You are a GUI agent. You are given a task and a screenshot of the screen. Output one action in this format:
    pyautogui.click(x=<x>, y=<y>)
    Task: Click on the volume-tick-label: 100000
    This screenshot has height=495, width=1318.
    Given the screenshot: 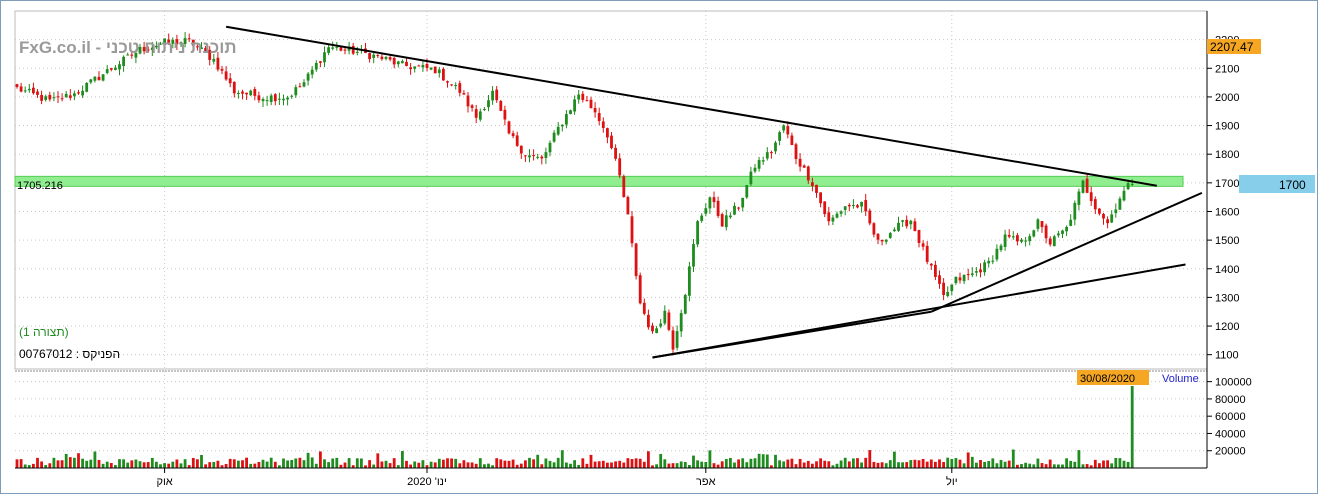 What is the action you would take?
    pyautogui.click(x=1233, y=383)
    